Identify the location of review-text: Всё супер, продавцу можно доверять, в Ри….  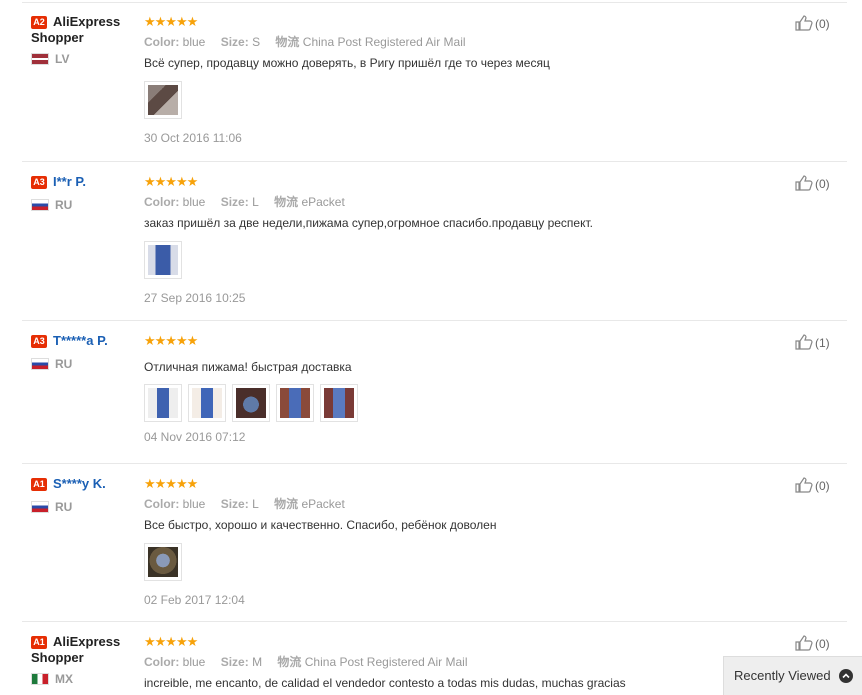
(347, 63).